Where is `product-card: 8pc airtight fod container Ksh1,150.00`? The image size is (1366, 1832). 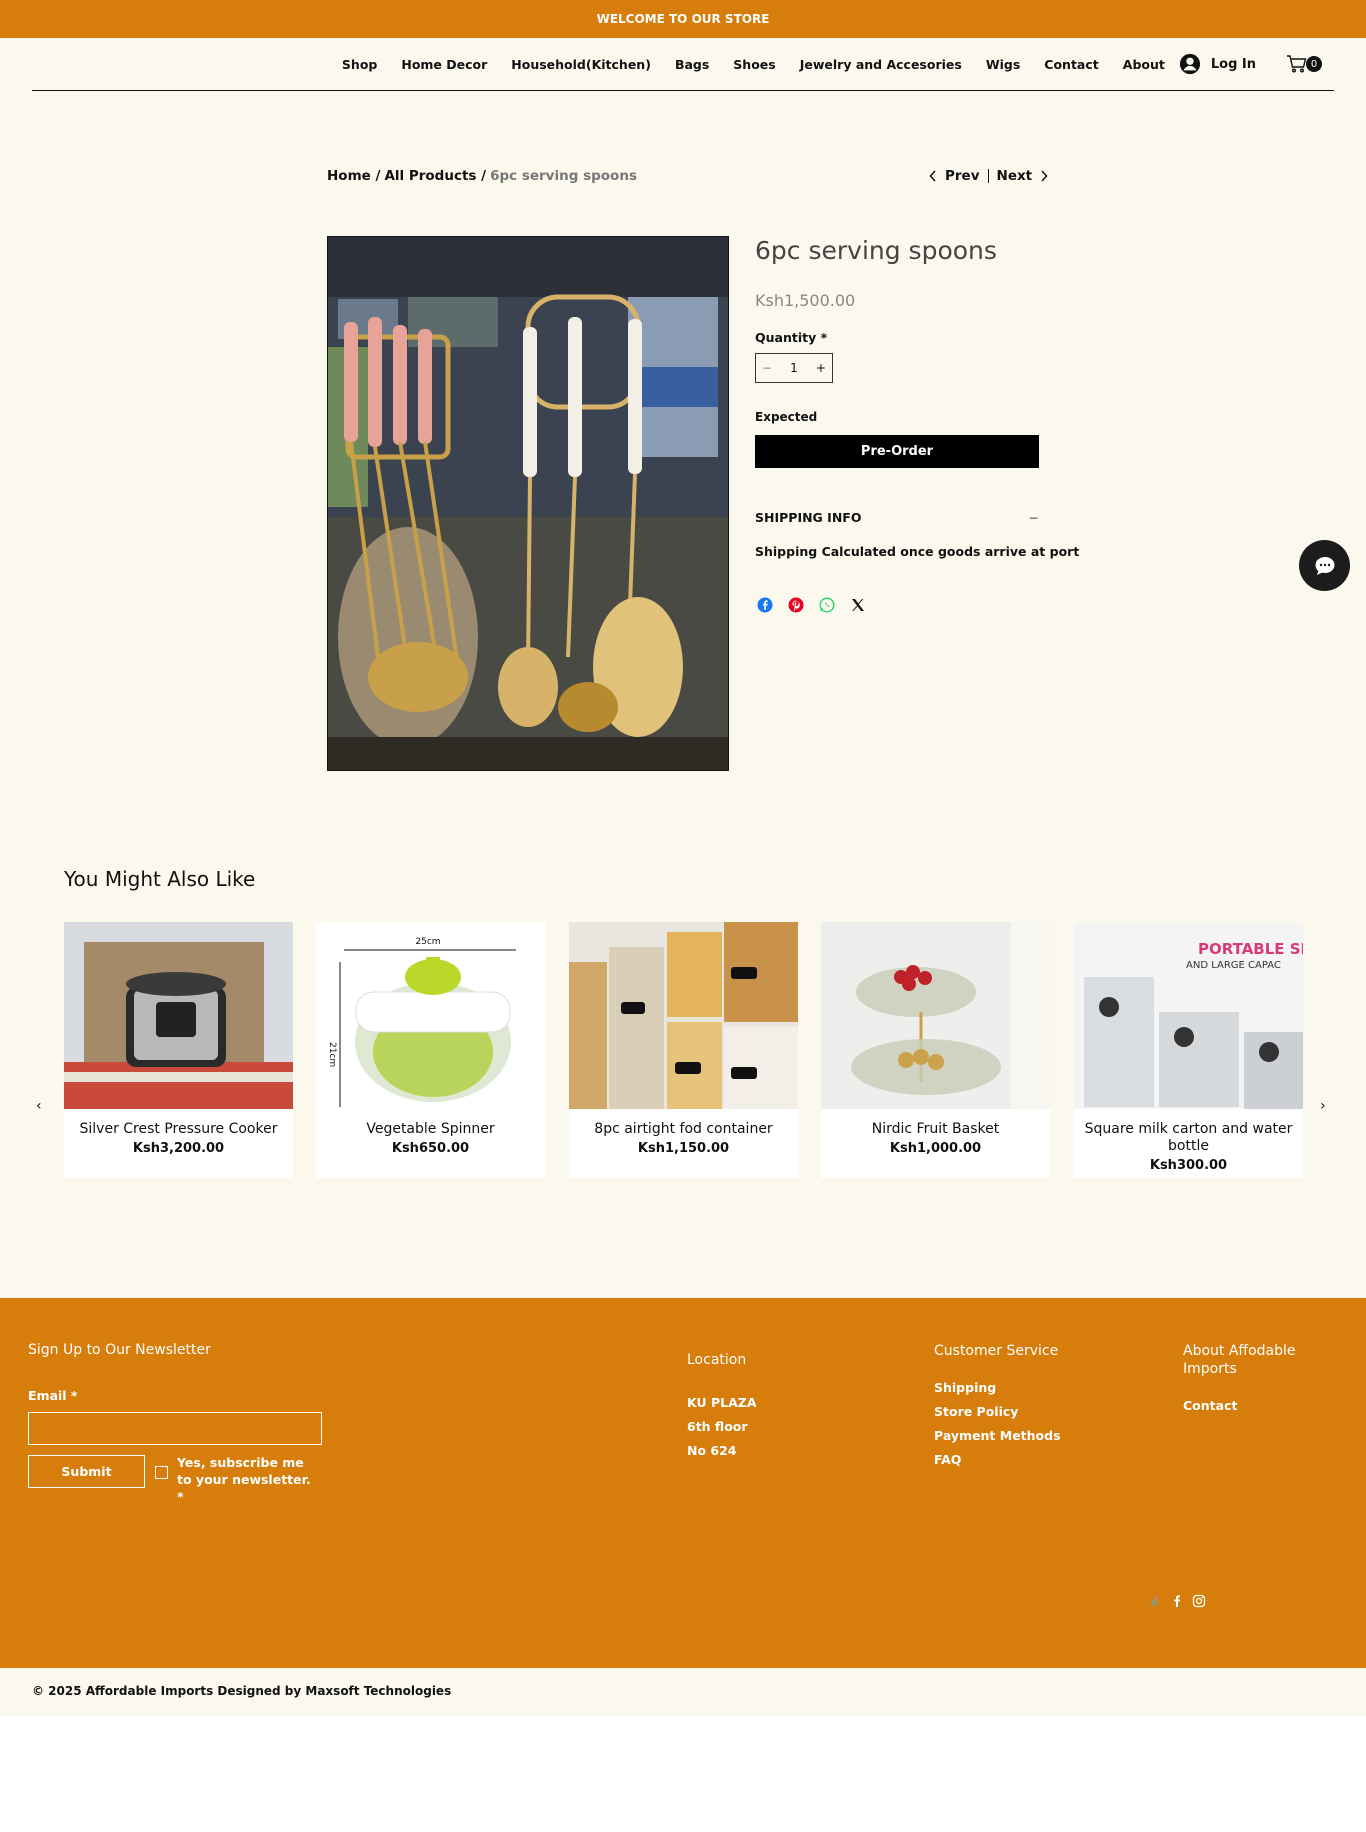 product-card: 8pc airtight fod container Ksh1,150.00 is located at coordinates (683, 1050).